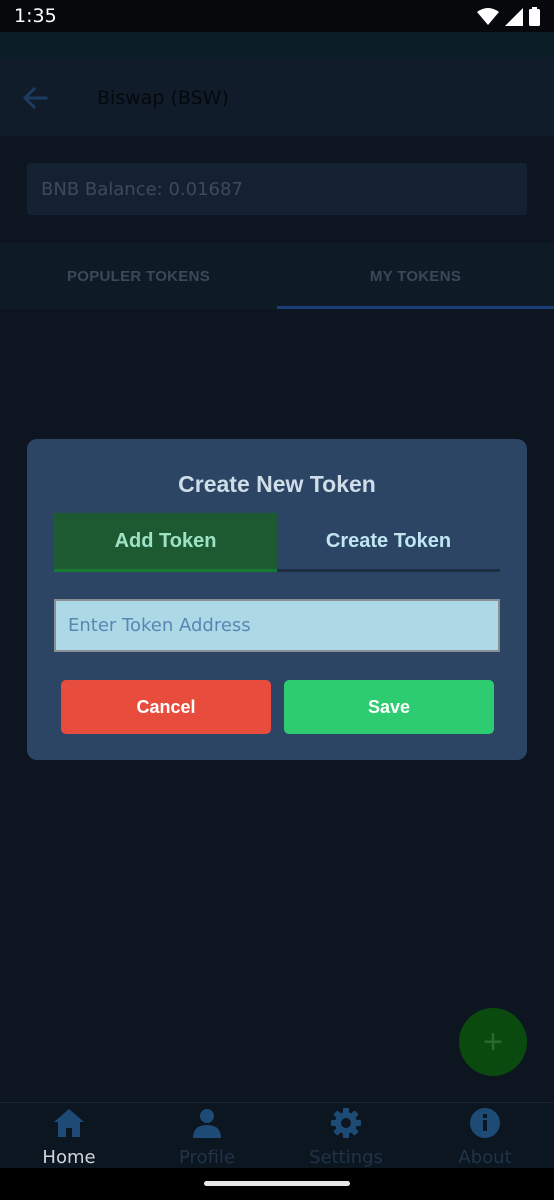  What do you see at coordinates (165, 542) in the screenshot?
I see `tab-add-token: Add Token` at bounding box center [165, 542].